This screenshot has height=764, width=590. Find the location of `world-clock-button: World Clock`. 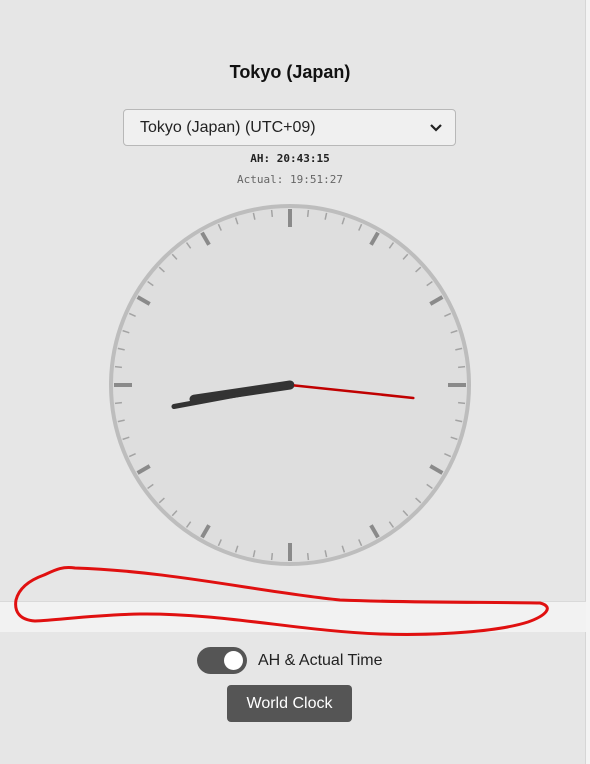

world-clock-button: World Clock is located at coordinates (289, 703).